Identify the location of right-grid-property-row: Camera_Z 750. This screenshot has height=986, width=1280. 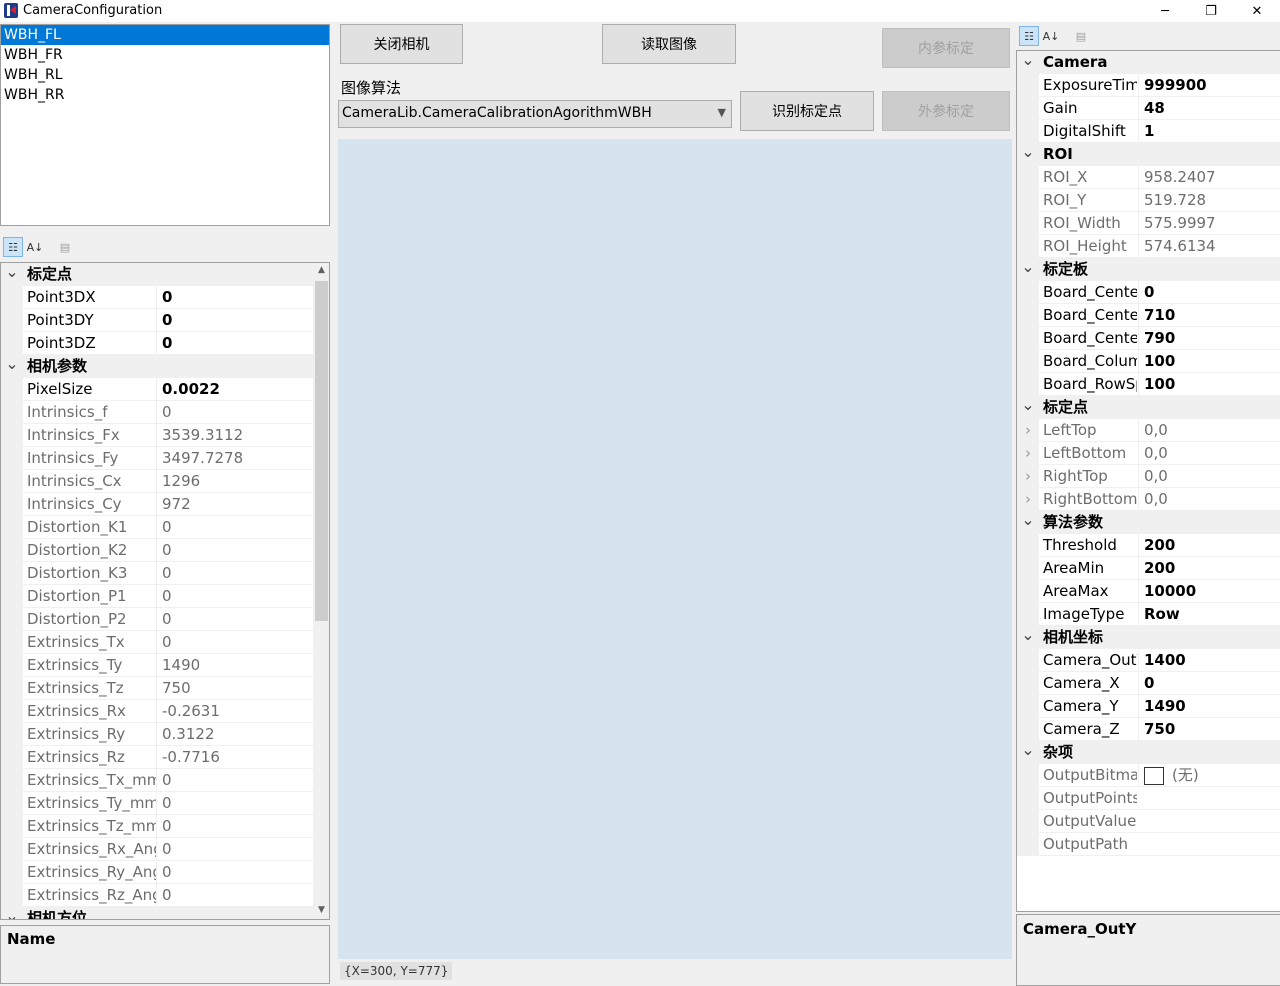
(1148, 729).